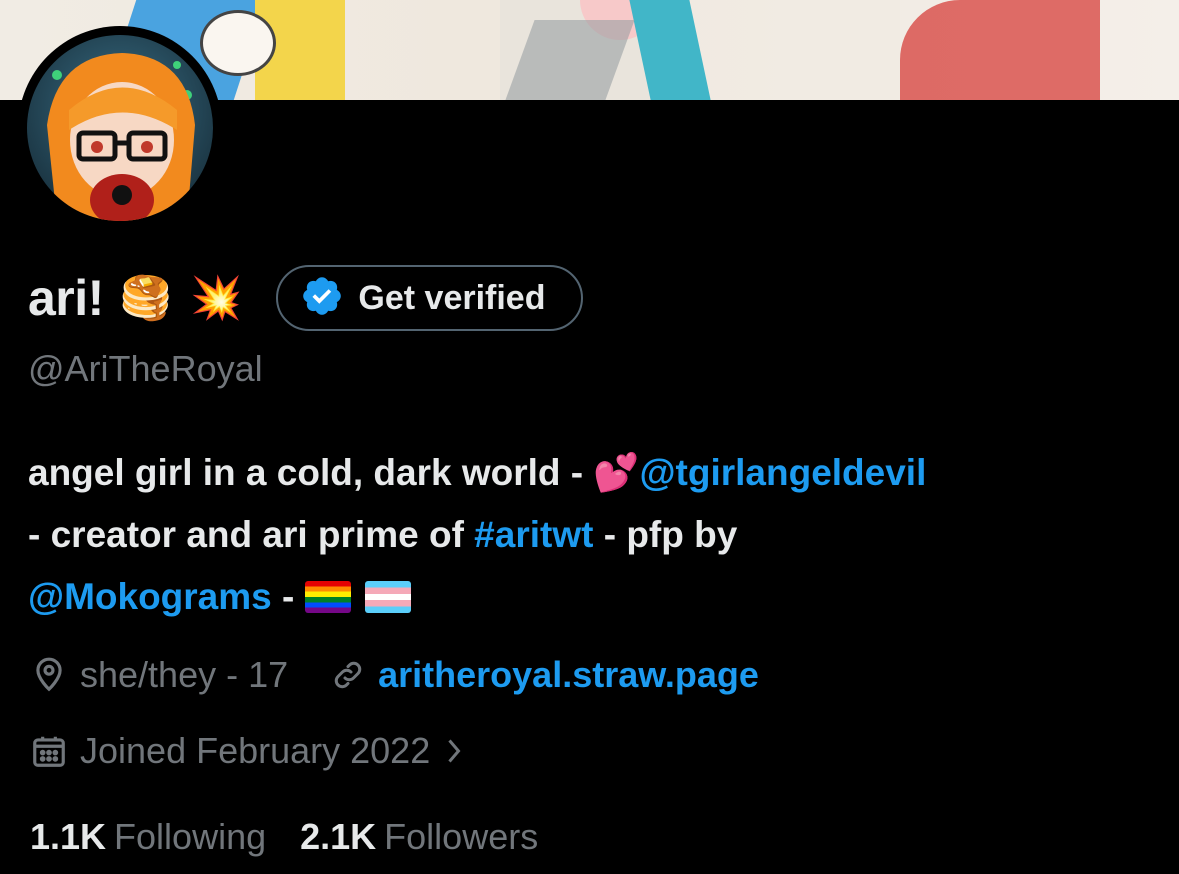  What do you see at coordinates (454, 751) in the screenshot?
I see `chevron-right-icon` at bounding box center [454, 751].